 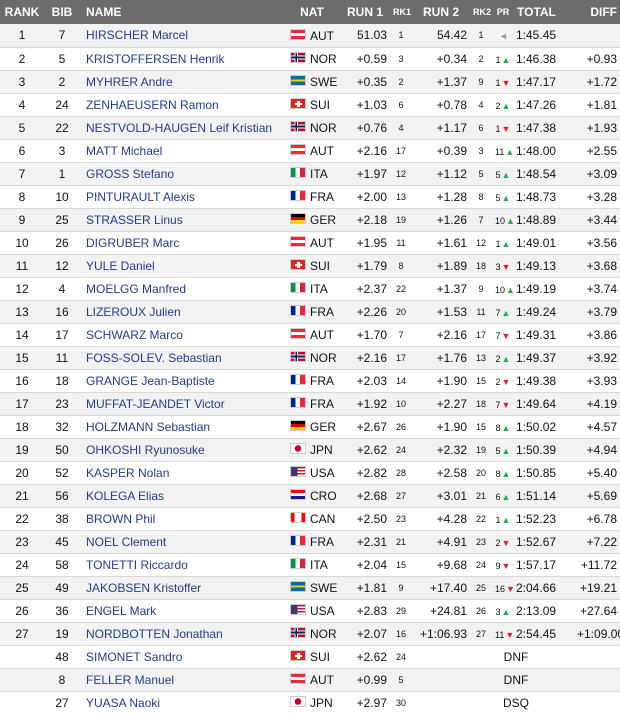 I want to click on athlete-name-link: SIMONET Sandro, so click(x=182, y=657).